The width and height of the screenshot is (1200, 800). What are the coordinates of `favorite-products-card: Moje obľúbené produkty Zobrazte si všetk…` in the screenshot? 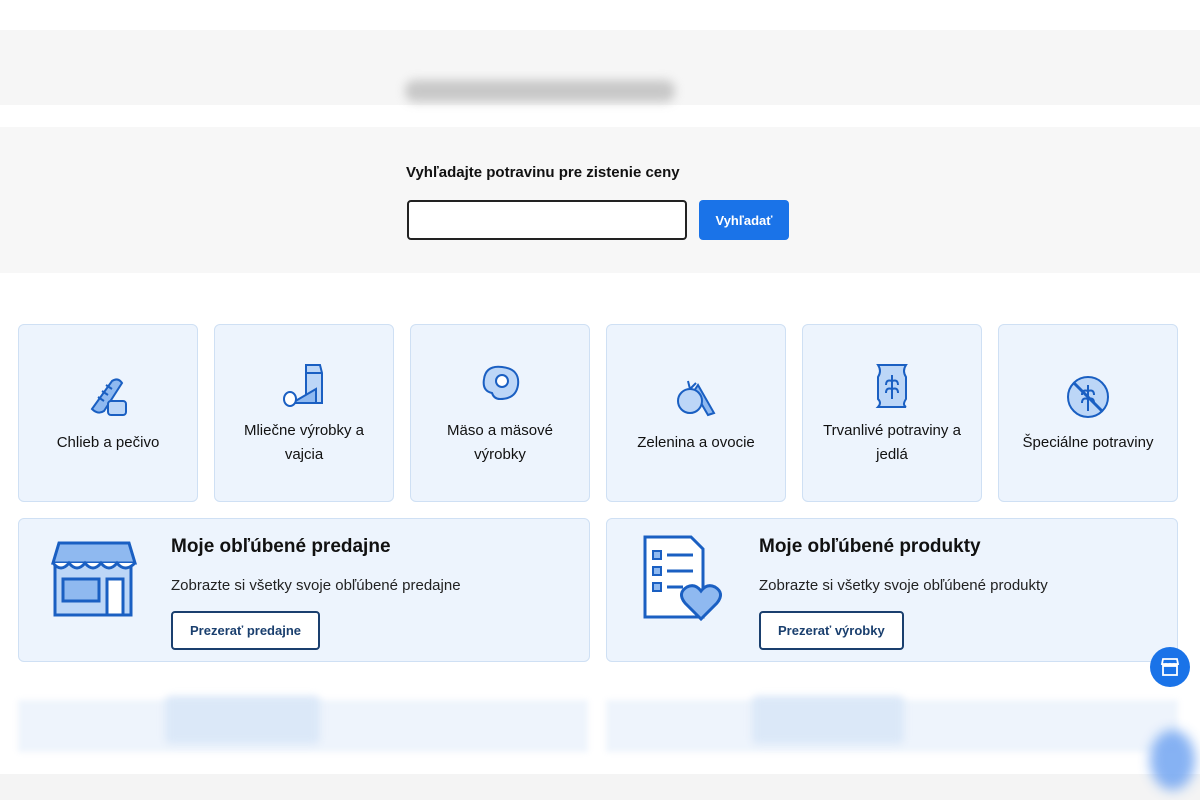 It's located at (892, 590).